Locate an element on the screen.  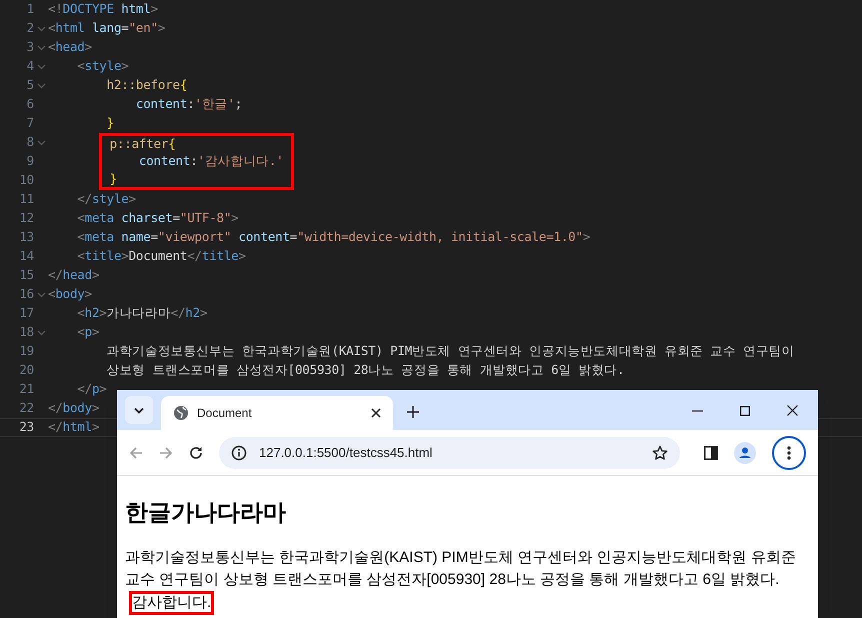
code-line: <head> is located at coordinates (70, 47).